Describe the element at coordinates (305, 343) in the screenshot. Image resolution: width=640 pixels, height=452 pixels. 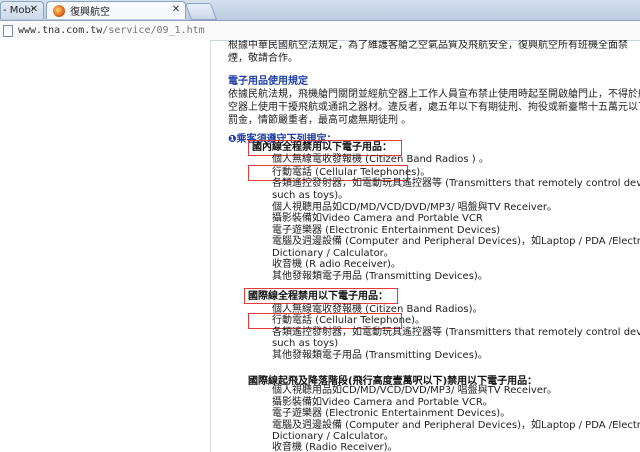
I see `list-item: such as toys)` at that location.